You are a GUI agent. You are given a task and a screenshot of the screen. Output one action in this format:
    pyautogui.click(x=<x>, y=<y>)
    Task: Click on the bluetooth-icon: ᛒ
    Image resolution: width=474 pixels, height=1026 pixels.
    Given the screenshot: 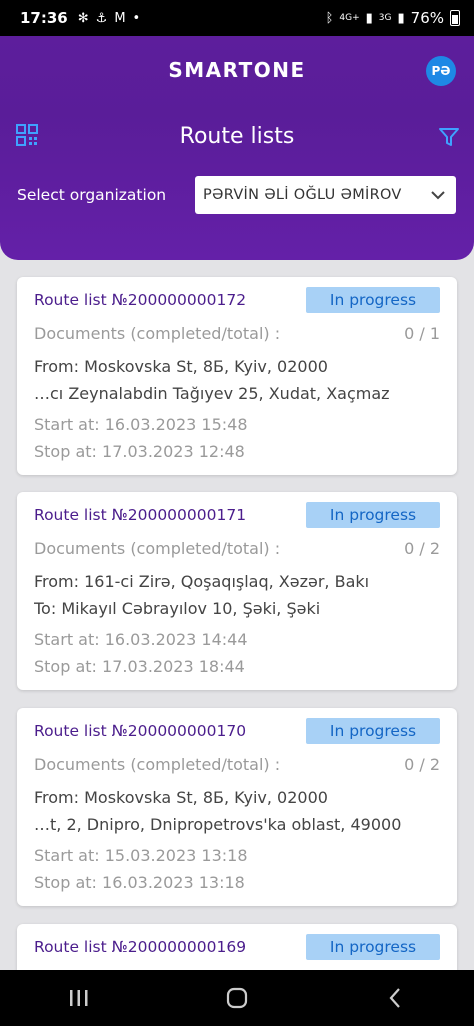 What is the action you would take?
    pyautogui.click(x=329, y=18)
    